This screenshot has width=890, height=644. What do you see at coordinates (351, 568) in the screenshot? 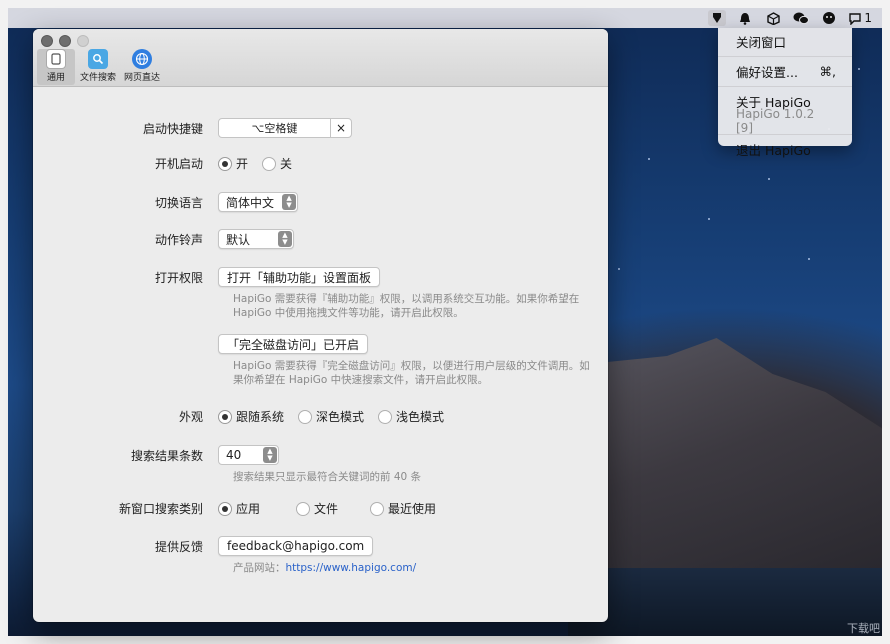
I see `product-website-link: https://www.hapigo.com/` at bounding box center [351, 568].